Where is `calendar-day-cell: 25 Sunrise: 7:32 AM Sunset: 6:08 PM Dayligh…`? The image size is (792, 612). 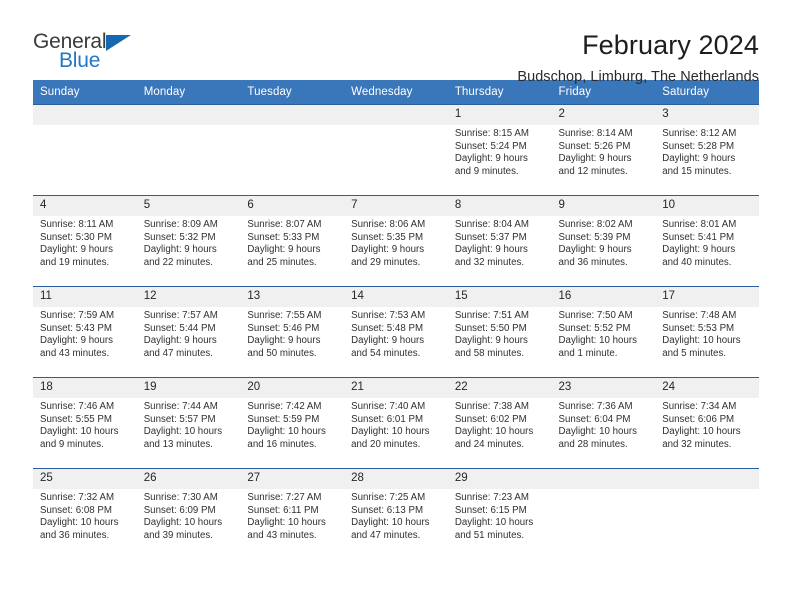
calendar-day-cell: 25 Sunrise: 7:32 AM Sunset: 6:08 PM Dayligh… is located at coordinates (85, 513).